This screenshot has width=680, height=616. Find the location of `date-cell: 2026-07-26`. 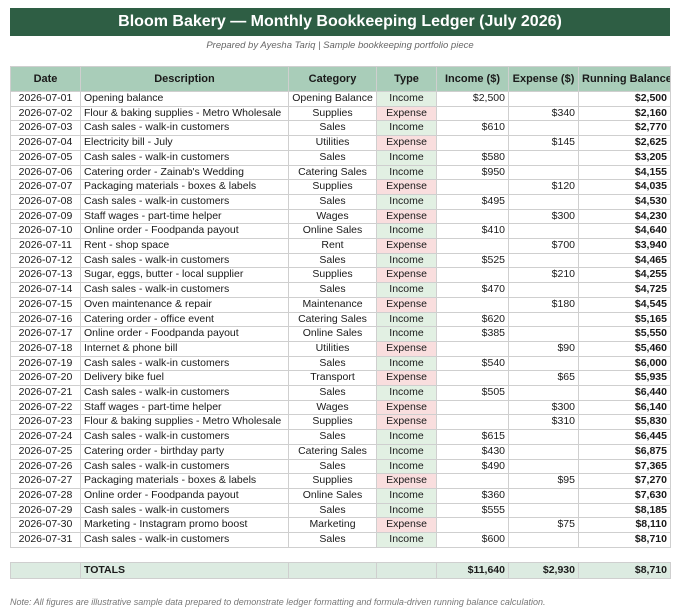

date-cell: 2026-07-26 is located at coordinates (45, 466).